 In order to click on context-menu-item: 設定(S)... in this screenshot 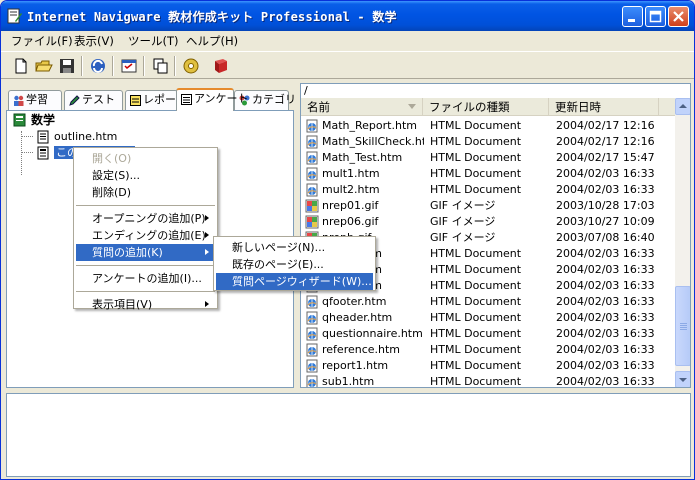, I will do `click(145, 175)`.